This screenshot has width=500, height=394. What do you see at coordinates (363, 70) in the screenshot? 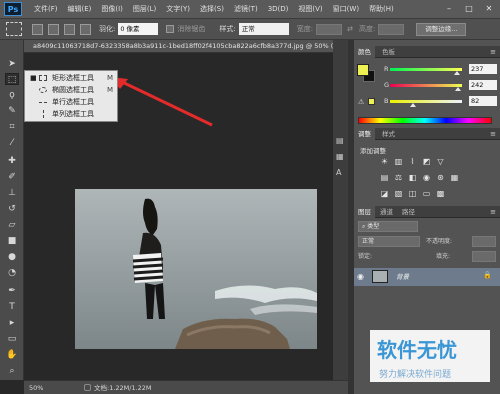
I see `foreground-color-swatch` at bounding box center [363, 70].